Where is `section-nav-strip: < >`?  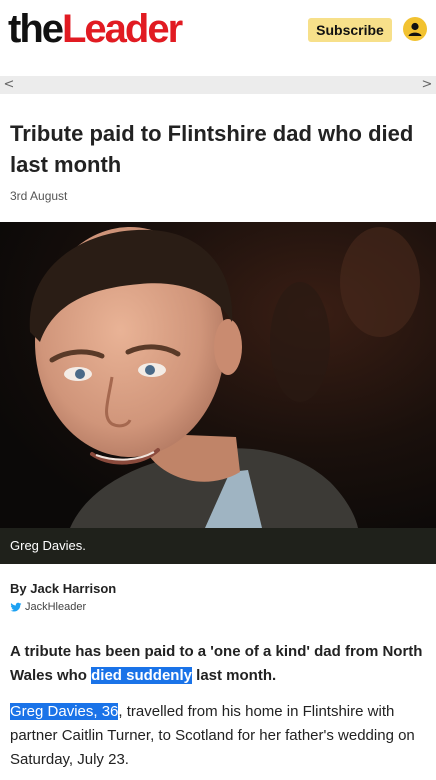
section-nav-strip: < > is located at coordinates (218, 85).